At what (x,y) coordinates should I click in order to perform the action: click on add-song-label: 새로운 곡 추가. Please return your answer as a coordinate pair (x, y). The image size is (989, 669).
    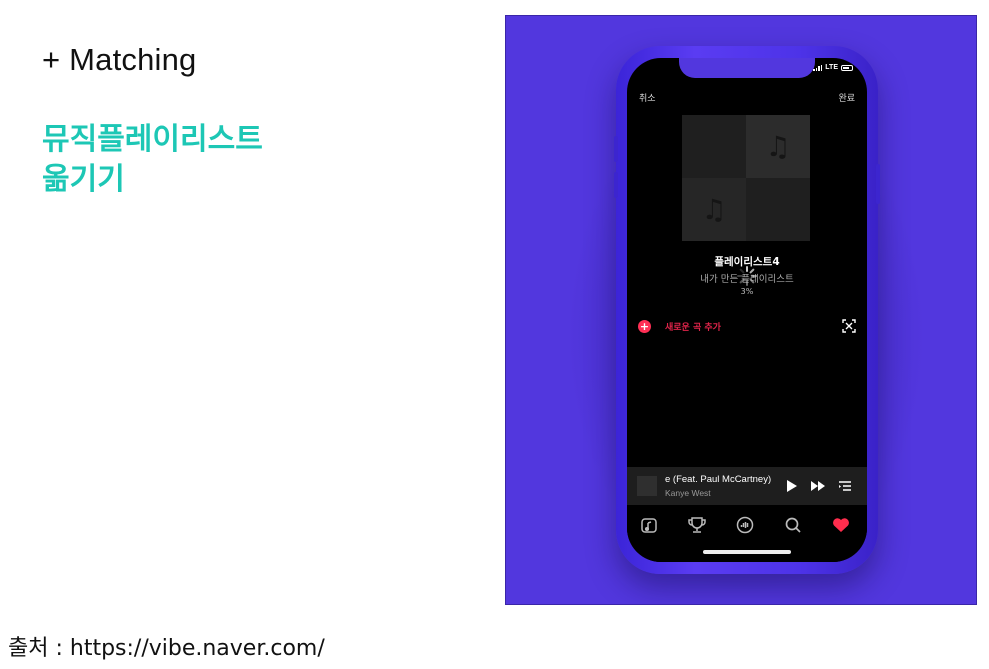
    Looking at the image, I should click on (693, 327).